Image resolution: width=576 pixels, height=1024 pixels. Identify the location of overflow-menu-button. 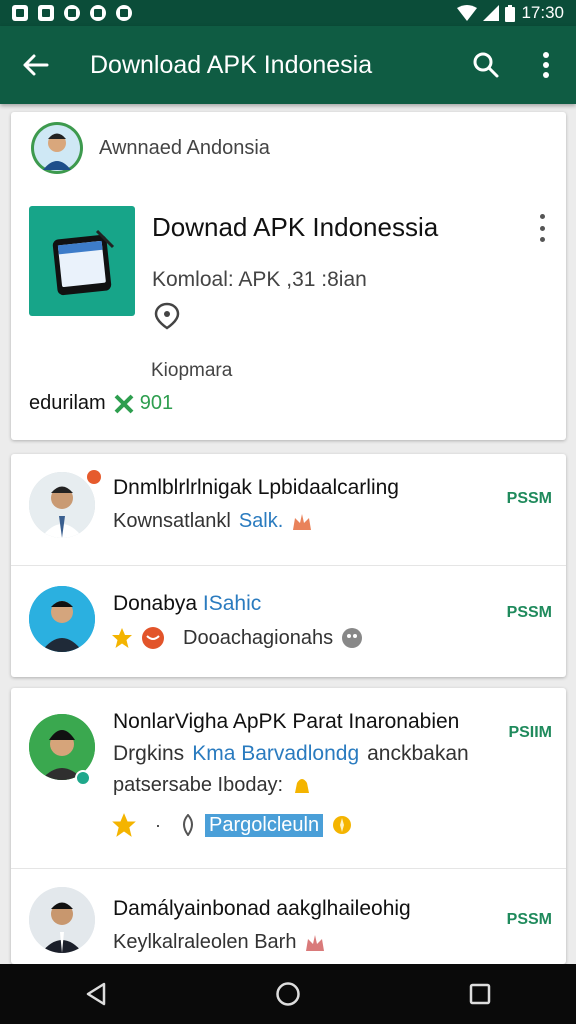
(546, 65).